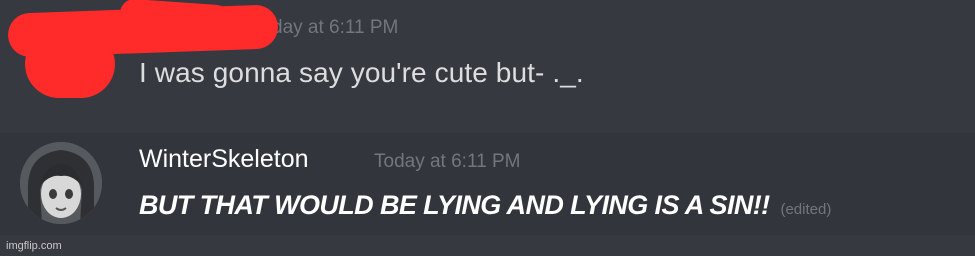 The width and height of the screenshot is (975, 256). What do you see at coordinates (34, 246) in the screenshot?
I see `watermark: imgflip.com` at bounding box center [34, 246].